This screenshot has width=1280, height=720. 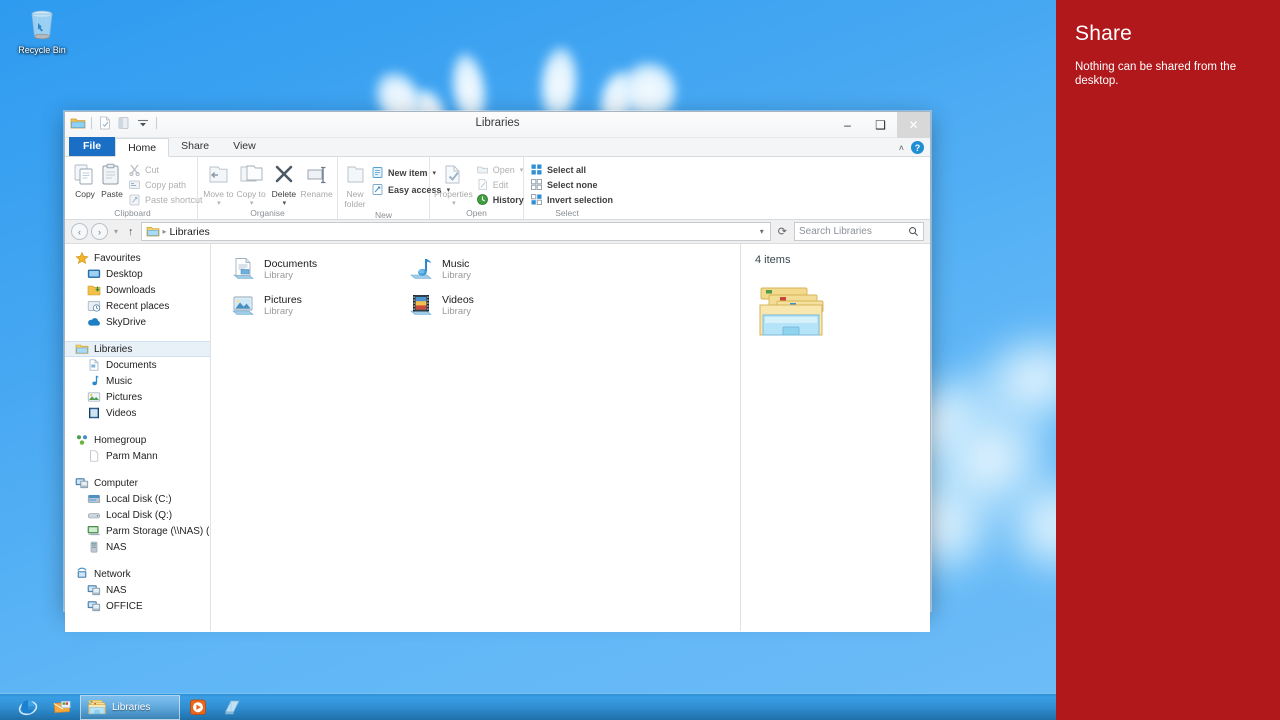 What do you see at coordinates (137, 274) in the screenshot?
I see `nav-item-desktop: Desktop` at bounding box center [137, 274].